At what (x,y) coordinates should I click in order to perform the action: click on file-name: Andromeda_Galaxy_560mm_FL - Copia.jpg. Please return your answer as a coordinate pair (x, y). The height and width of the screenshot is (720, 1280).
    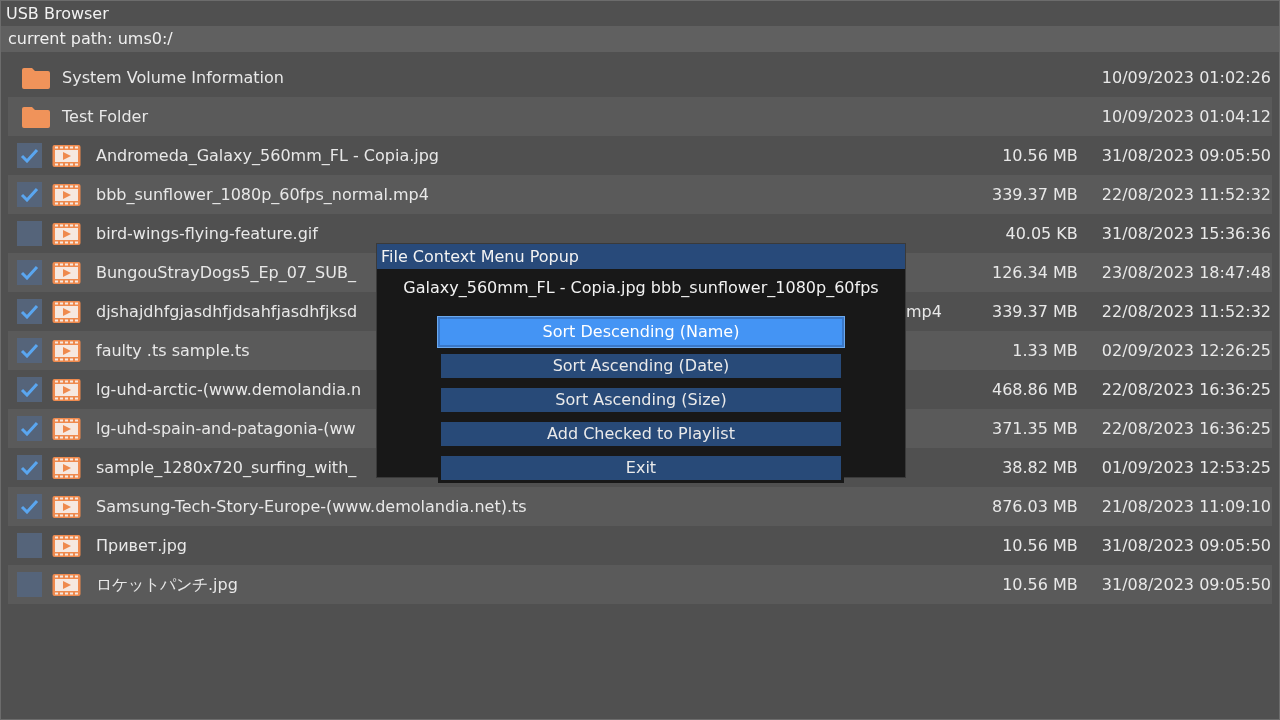
    Looking at the image, I should click on (268, 155).